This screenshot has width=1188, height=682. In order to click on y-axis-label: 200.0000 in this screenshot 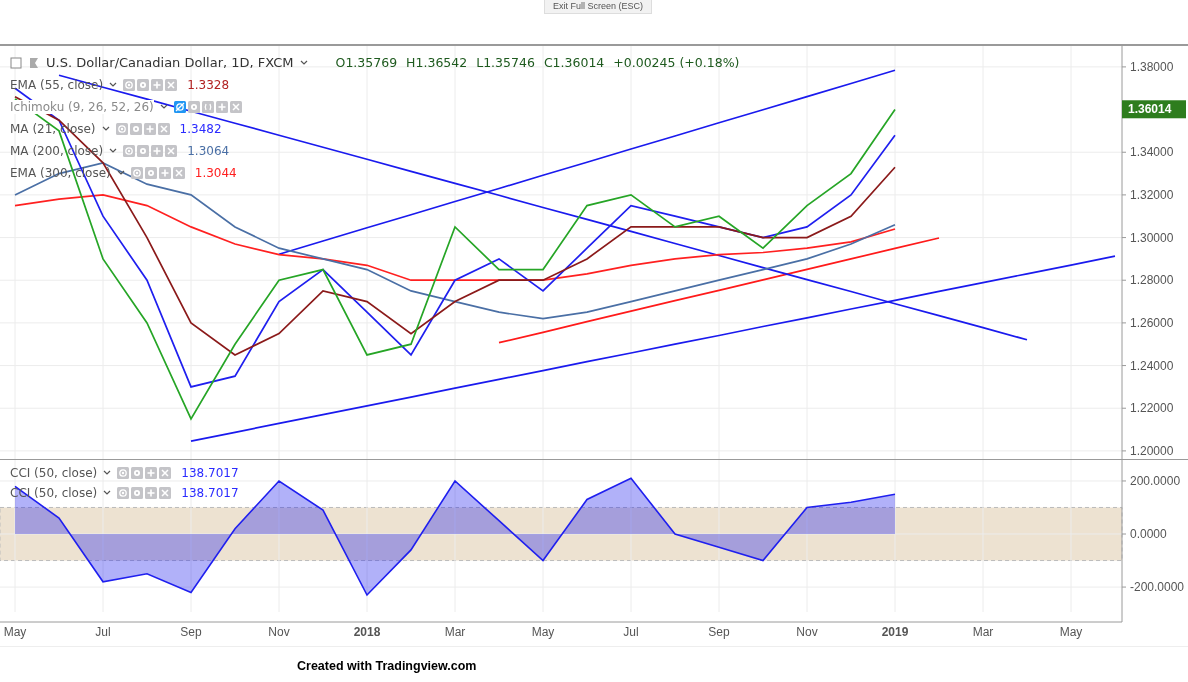, I will do `click(1155, 480)`.